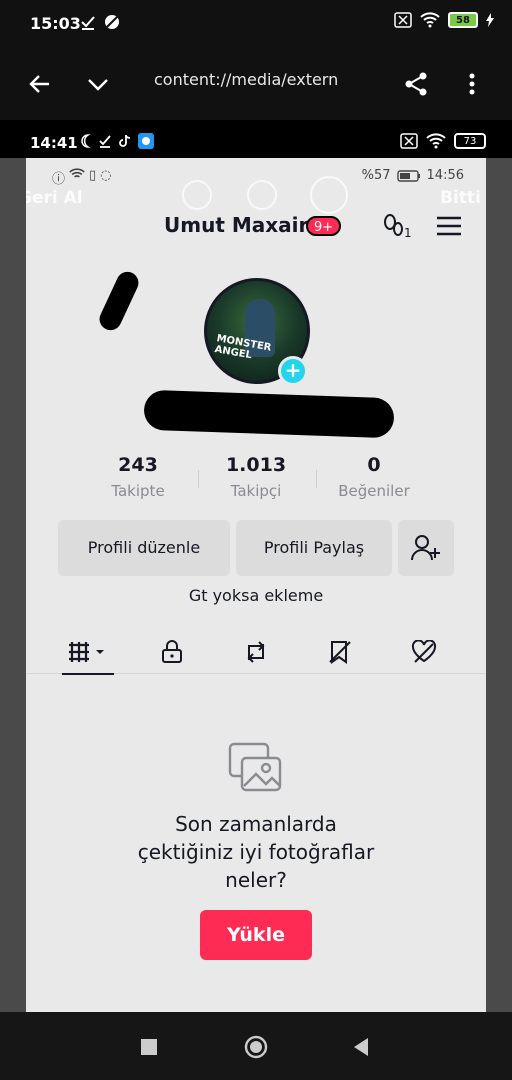 The width and height of the screenshot is (512, 1080). I want to click on battery-icon, so click(408, 175).